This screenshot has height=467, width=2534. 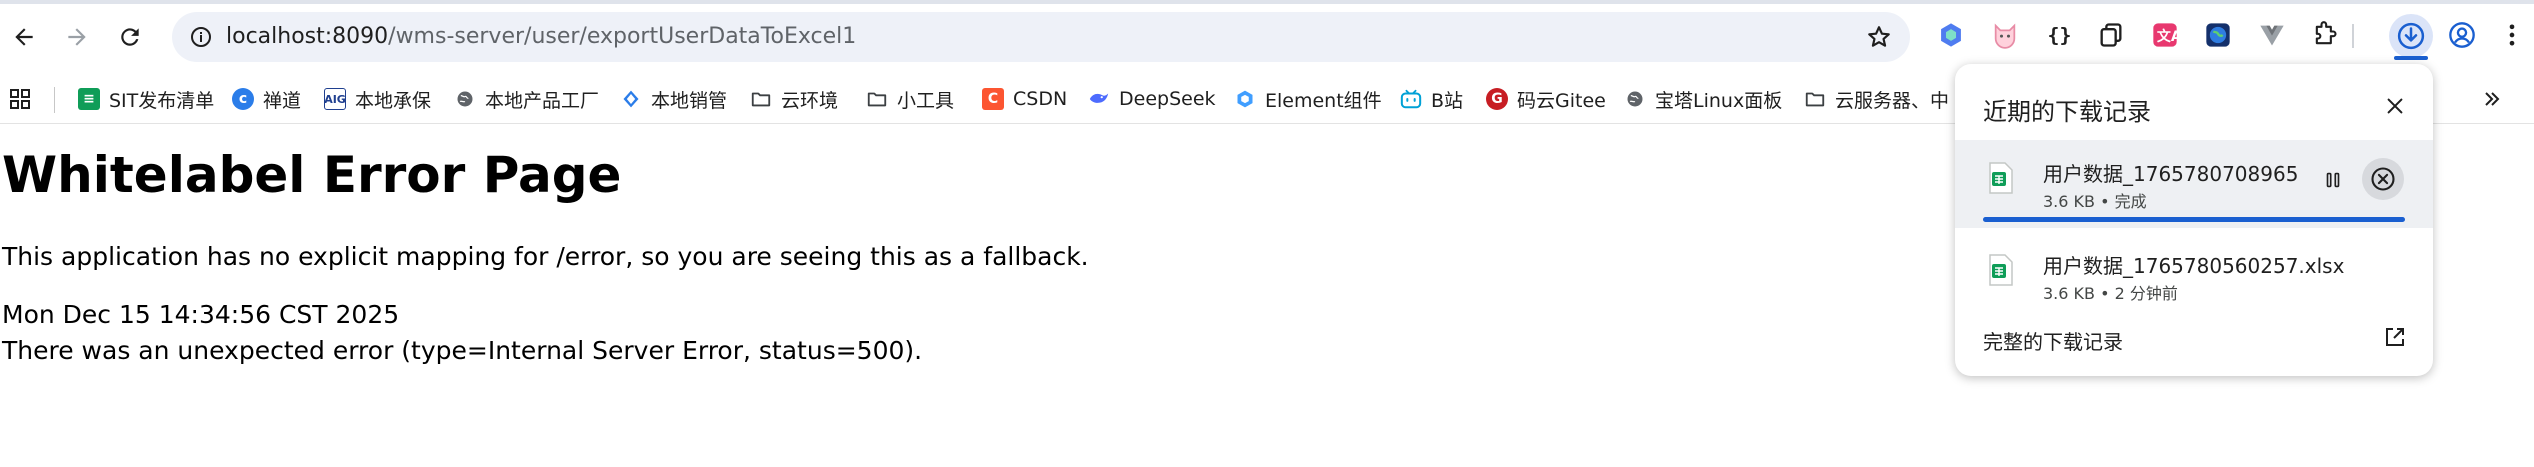 I want to click on download-item: 用户数据_1765780708965.xlsx 3.6 KB • 完成, so click(x=2194, y=184).